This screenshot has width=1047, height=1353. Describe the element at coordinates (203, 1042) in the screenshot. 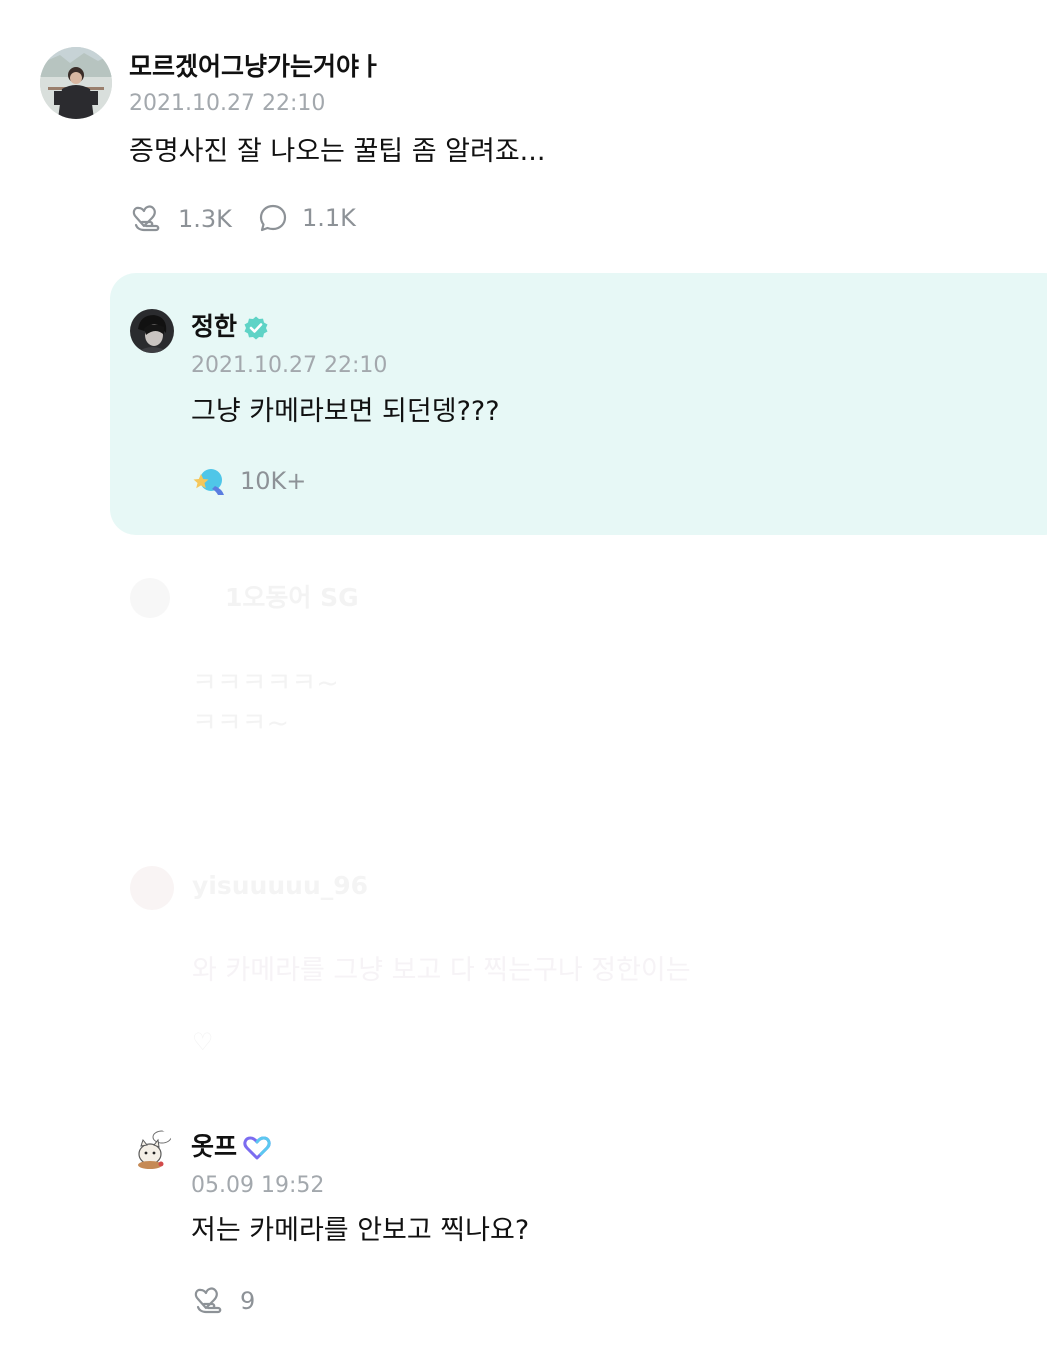

I see `faded-like-icon: ♡` at that location.